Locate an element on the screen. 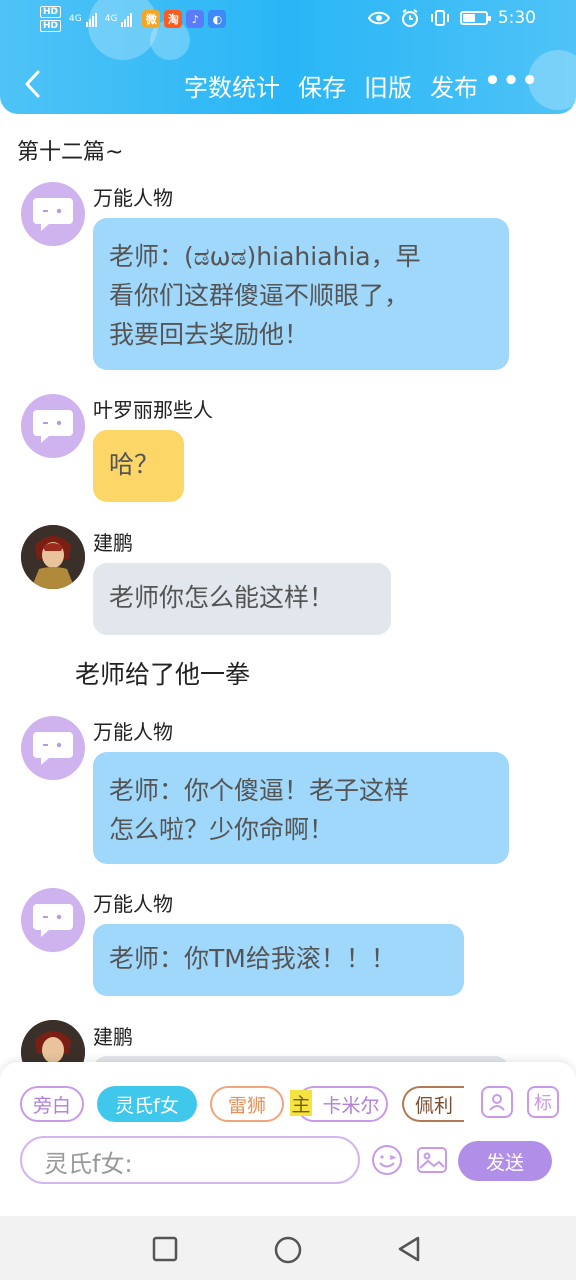  old-version-button: 旧版 is located at coordinates (388, 85).